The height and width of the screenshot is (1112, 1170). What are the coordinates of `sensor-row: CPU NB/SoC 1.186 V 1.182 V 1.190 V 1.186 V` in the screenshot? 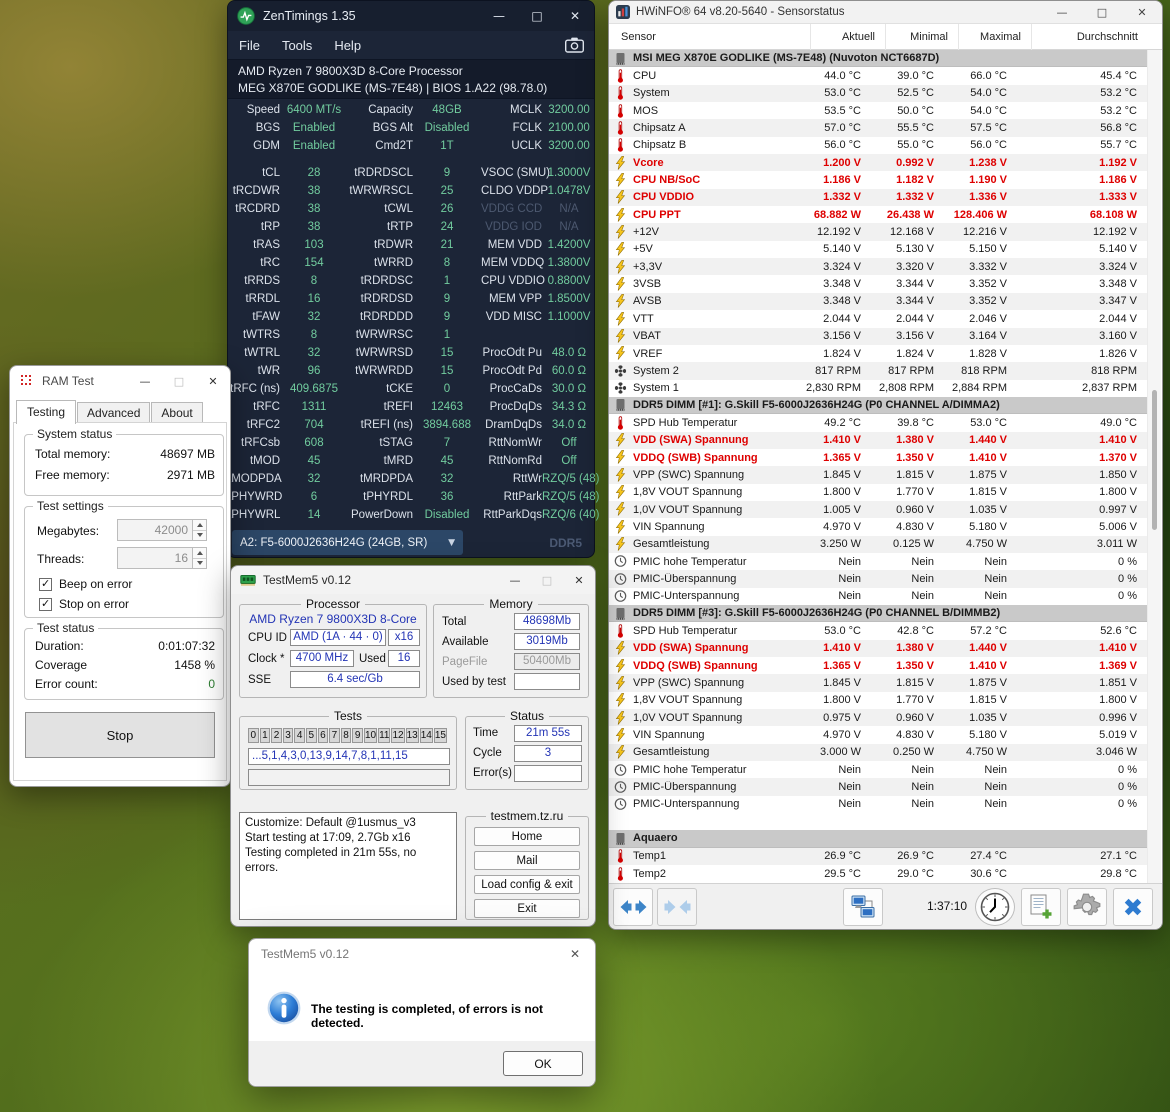 It's located at (878, 180).